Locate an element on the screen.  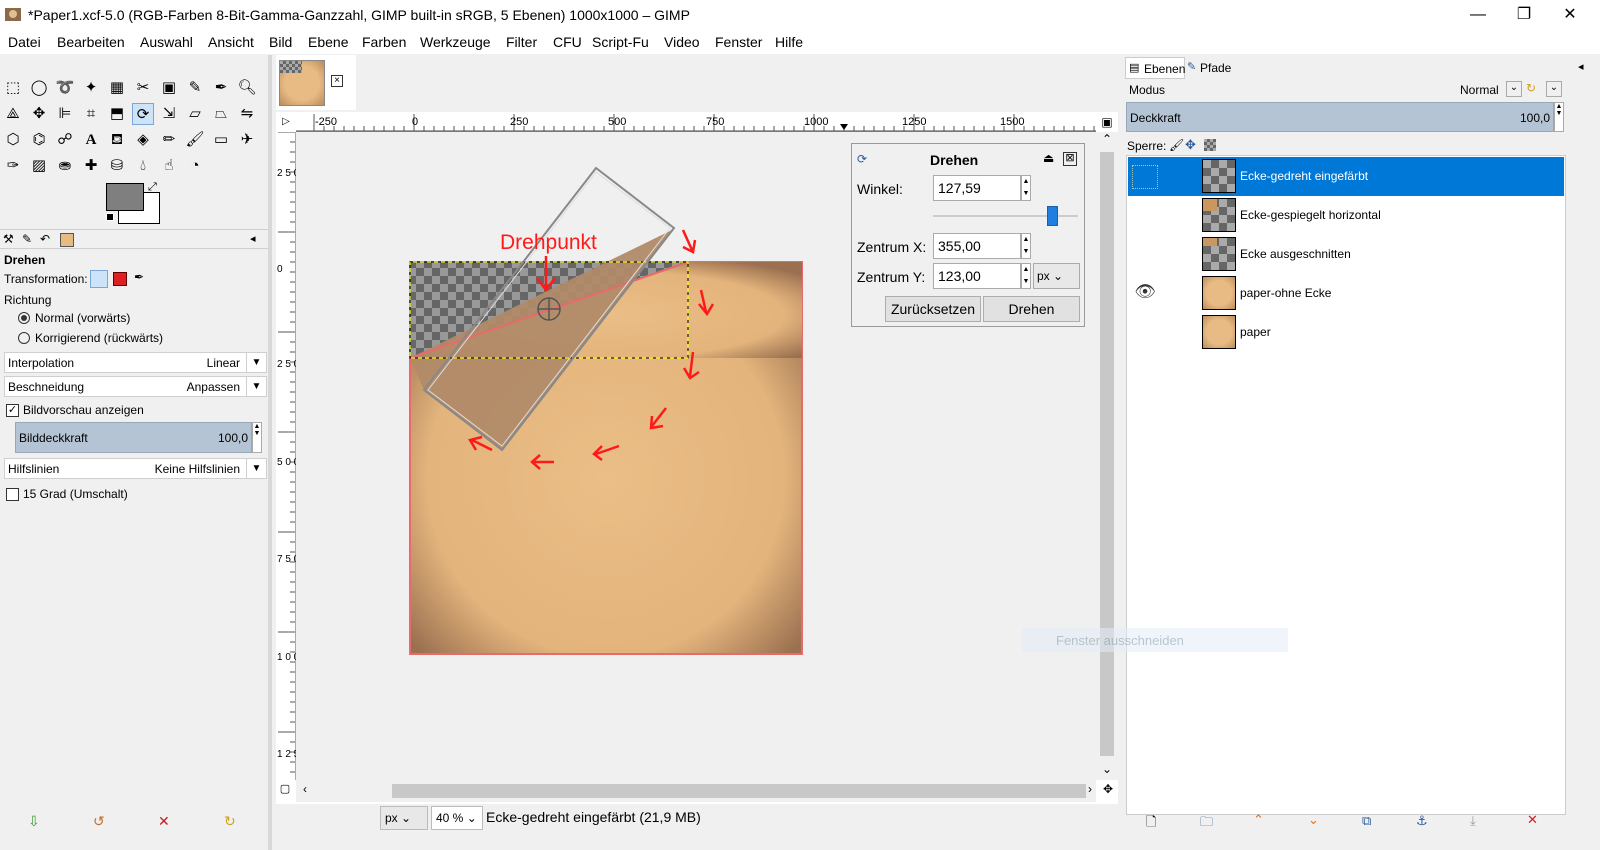
scroll-up-icon: ⌃ is located at coordinates (1107, 141).